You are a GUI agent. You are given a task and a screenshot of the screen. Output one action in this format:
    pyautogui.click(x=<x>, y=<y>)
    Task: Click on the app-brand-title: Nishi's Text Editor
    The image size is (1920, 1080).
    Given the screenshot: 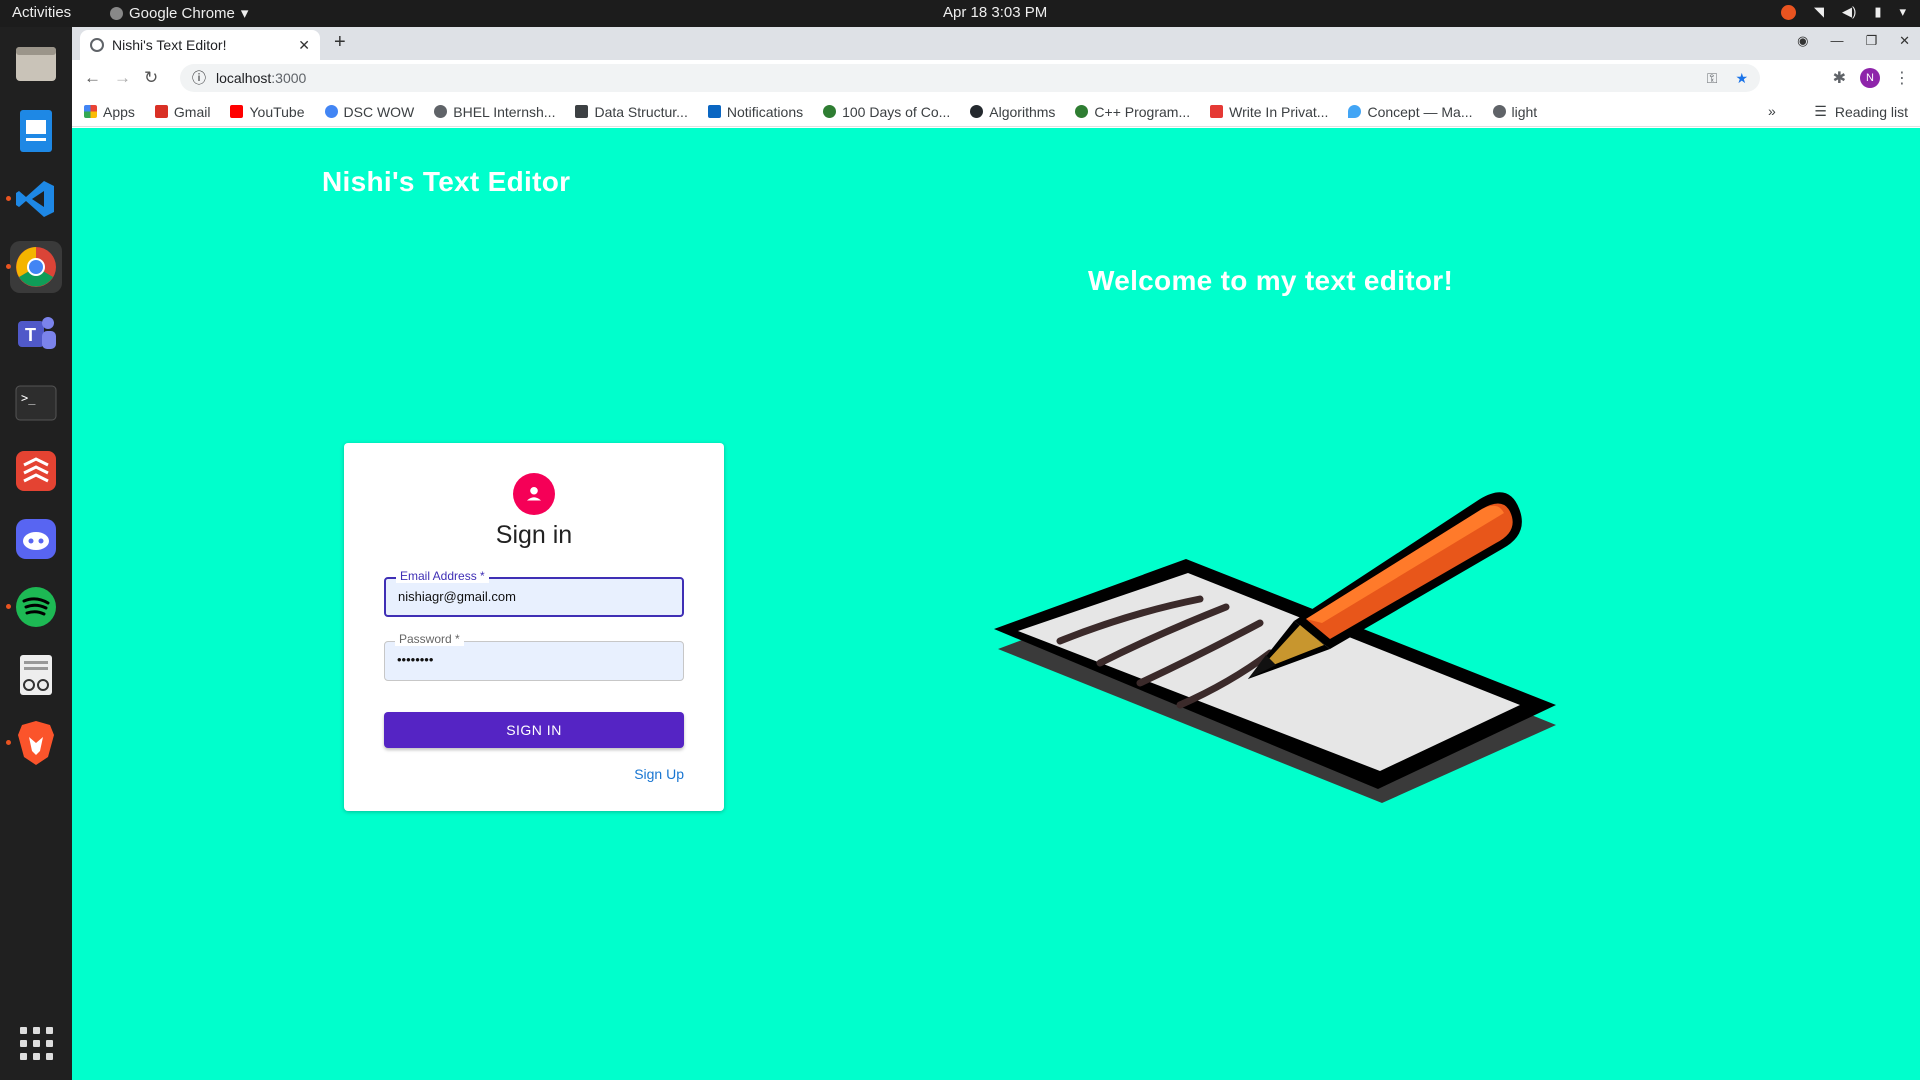 What is the action you would take?
    pyautogui.click(x=446, y=181)
    